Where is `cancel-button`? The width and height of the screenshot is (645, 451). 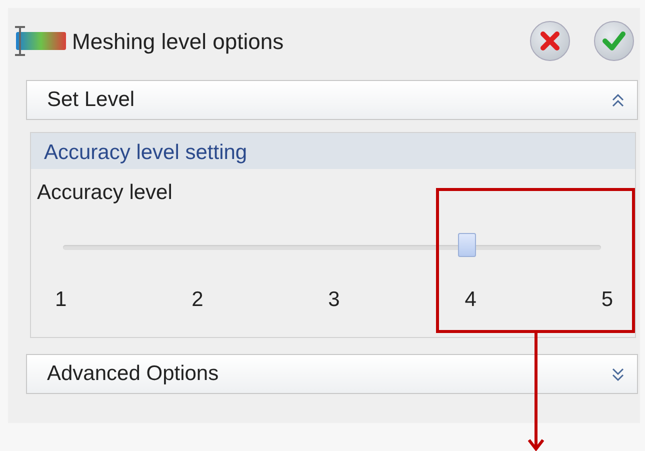 cancel-button is located at coordinates (550, 41).